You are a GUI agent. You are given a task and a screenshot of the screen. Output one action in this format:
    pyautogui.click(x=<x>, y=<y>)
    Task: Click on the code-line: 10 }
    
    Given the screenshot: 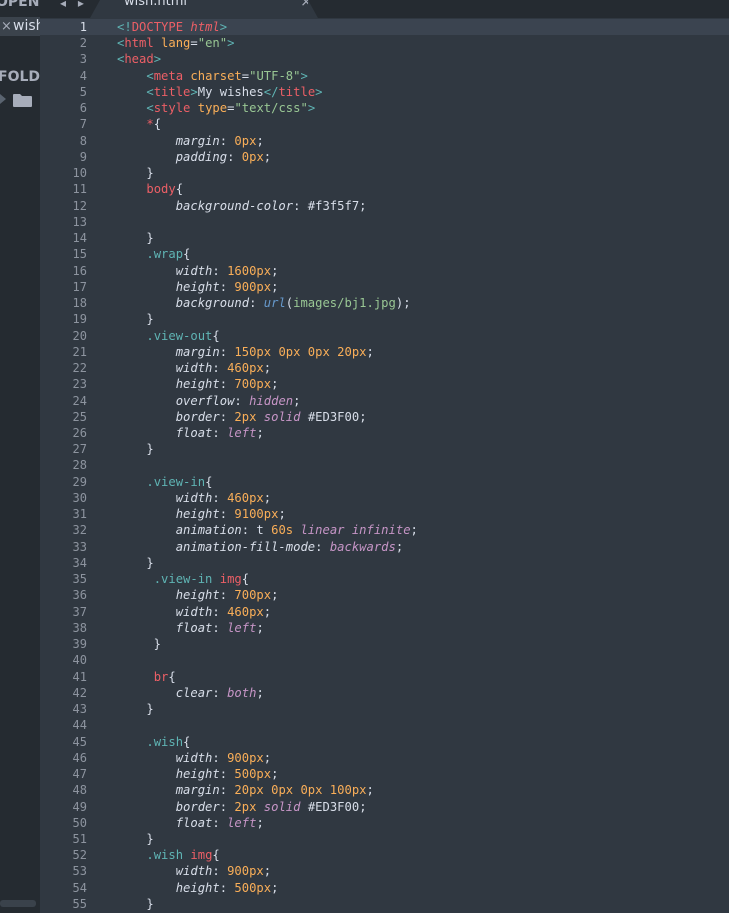 What is the action you would take?
    pyautogui.click(x=384, y=173)
    